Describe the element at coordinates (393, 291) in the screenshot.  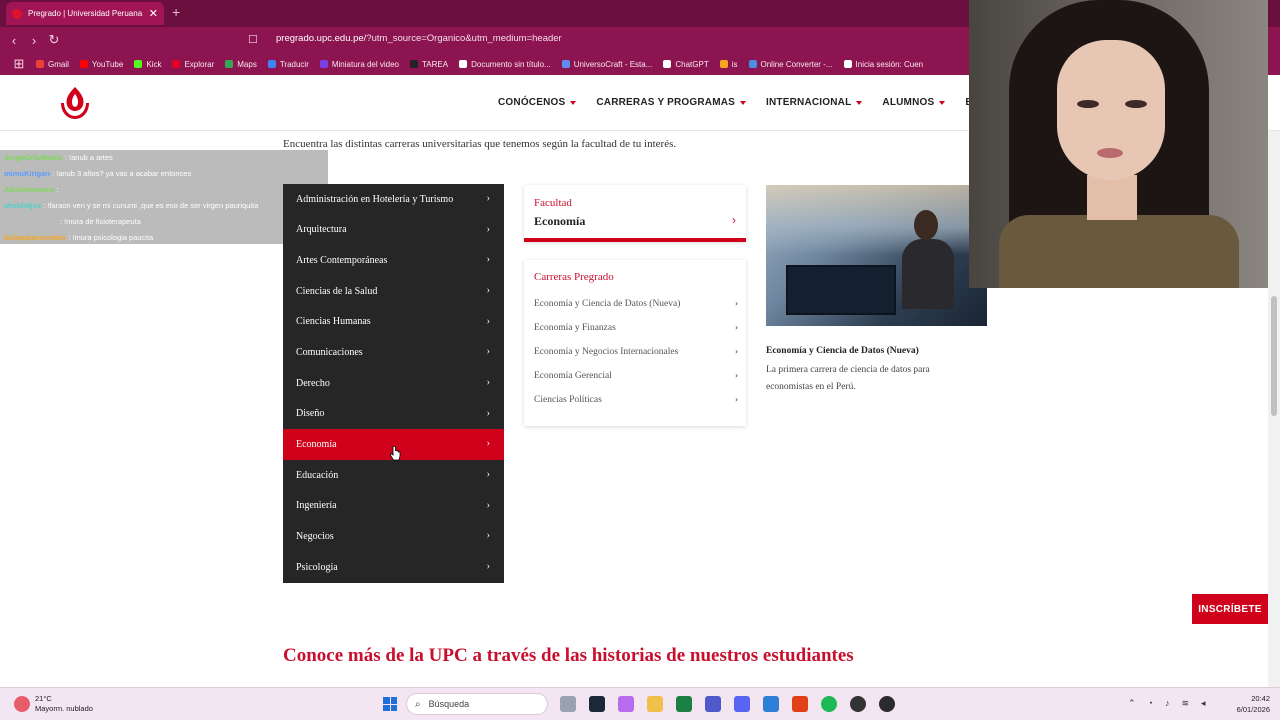
I see `faculty-item: Ciencias de la Salud ›` at that location.